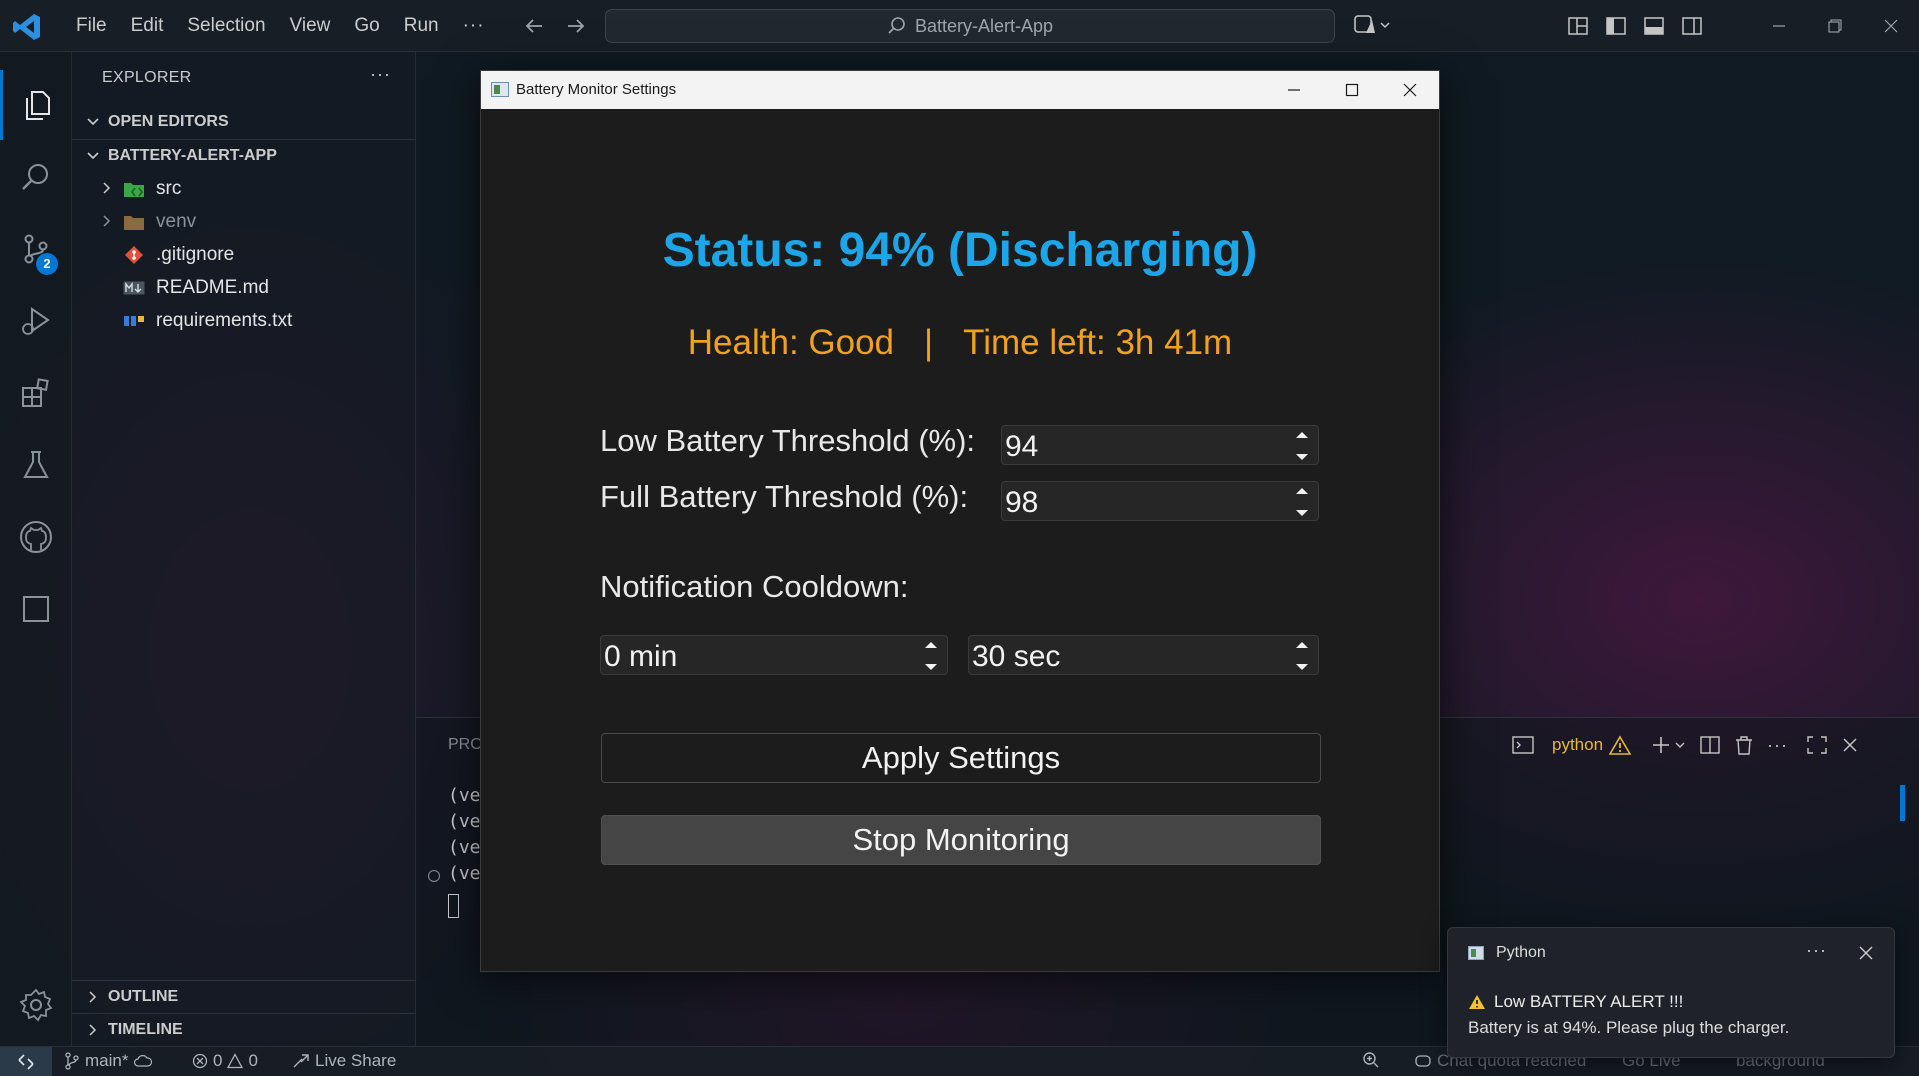 The image size is (1919, 1076). Describe the element at coordinates (1817, 745) in the screenshot. I see `maximize-panel-icon` at that location.